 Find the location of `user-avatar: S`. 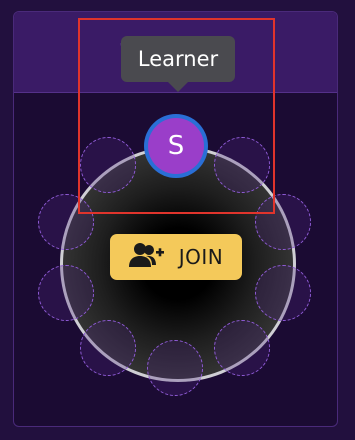

user-avatar: S is located at coordinates (176, 146).